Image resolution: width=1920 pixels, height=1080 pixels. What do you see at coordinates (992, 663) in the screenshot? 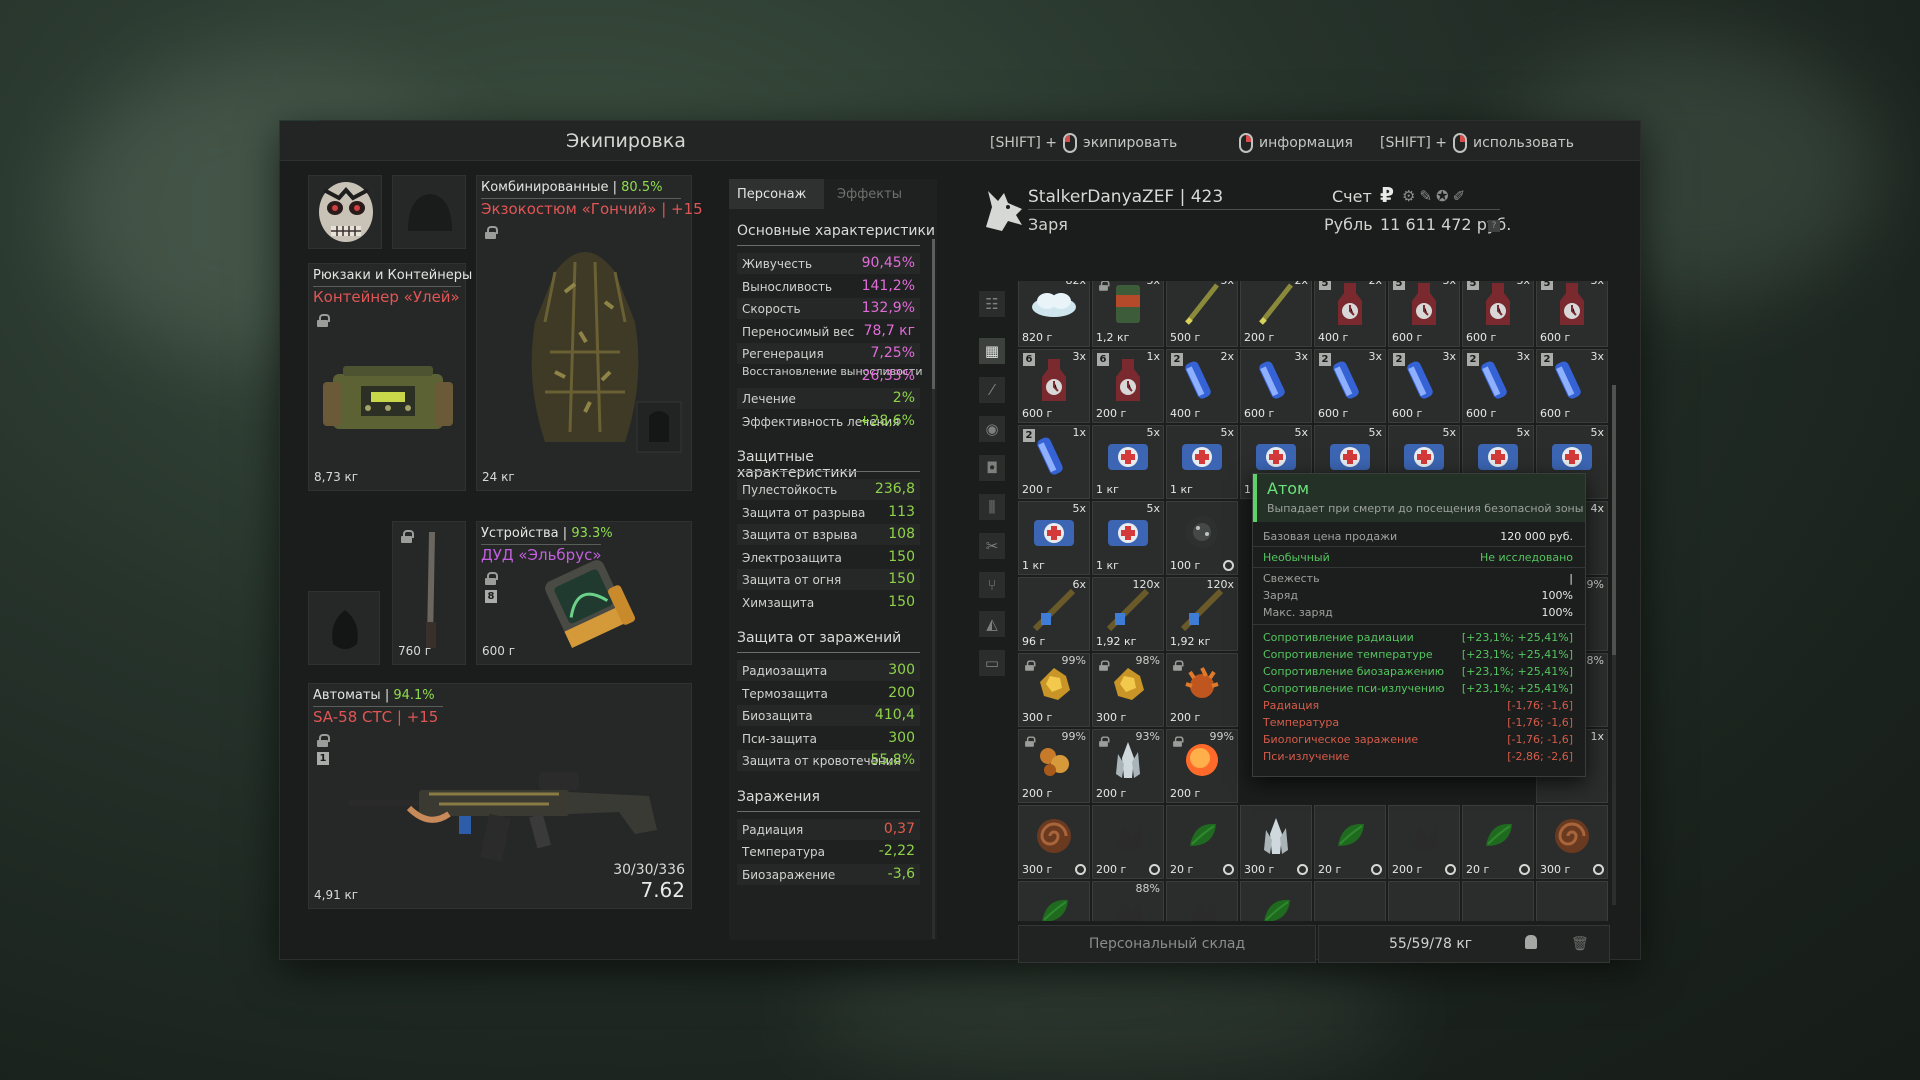
I see `misc-filter-icon: ▭` at bounding box center [992, 663].